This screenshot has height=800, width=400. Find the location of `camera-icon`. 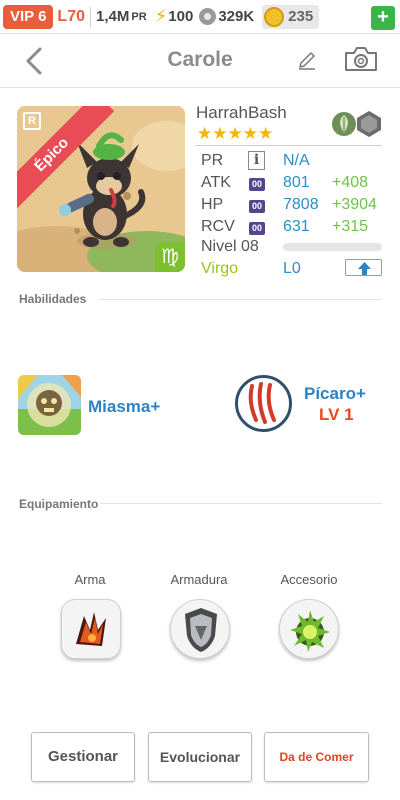

camera-icon is located at coordinates (361, 59).